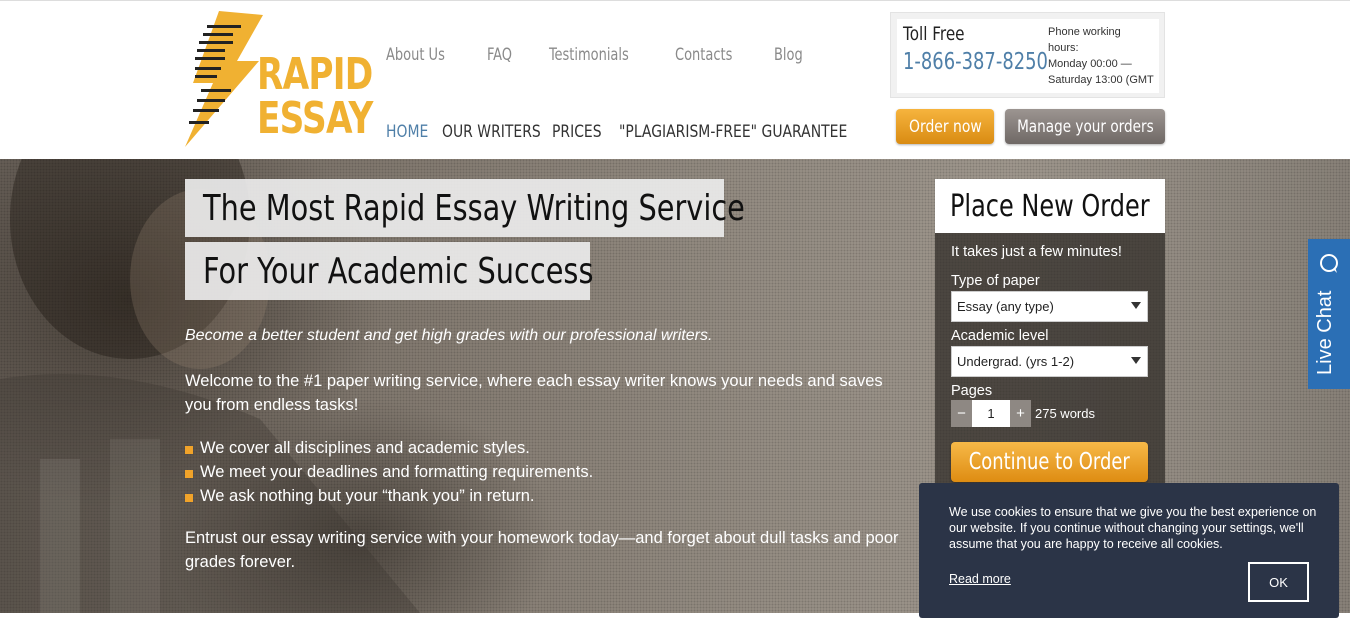  Describe the element at coordinates (415, 55) in the screenshot. I see `nav-about-us: About Us` at that location.